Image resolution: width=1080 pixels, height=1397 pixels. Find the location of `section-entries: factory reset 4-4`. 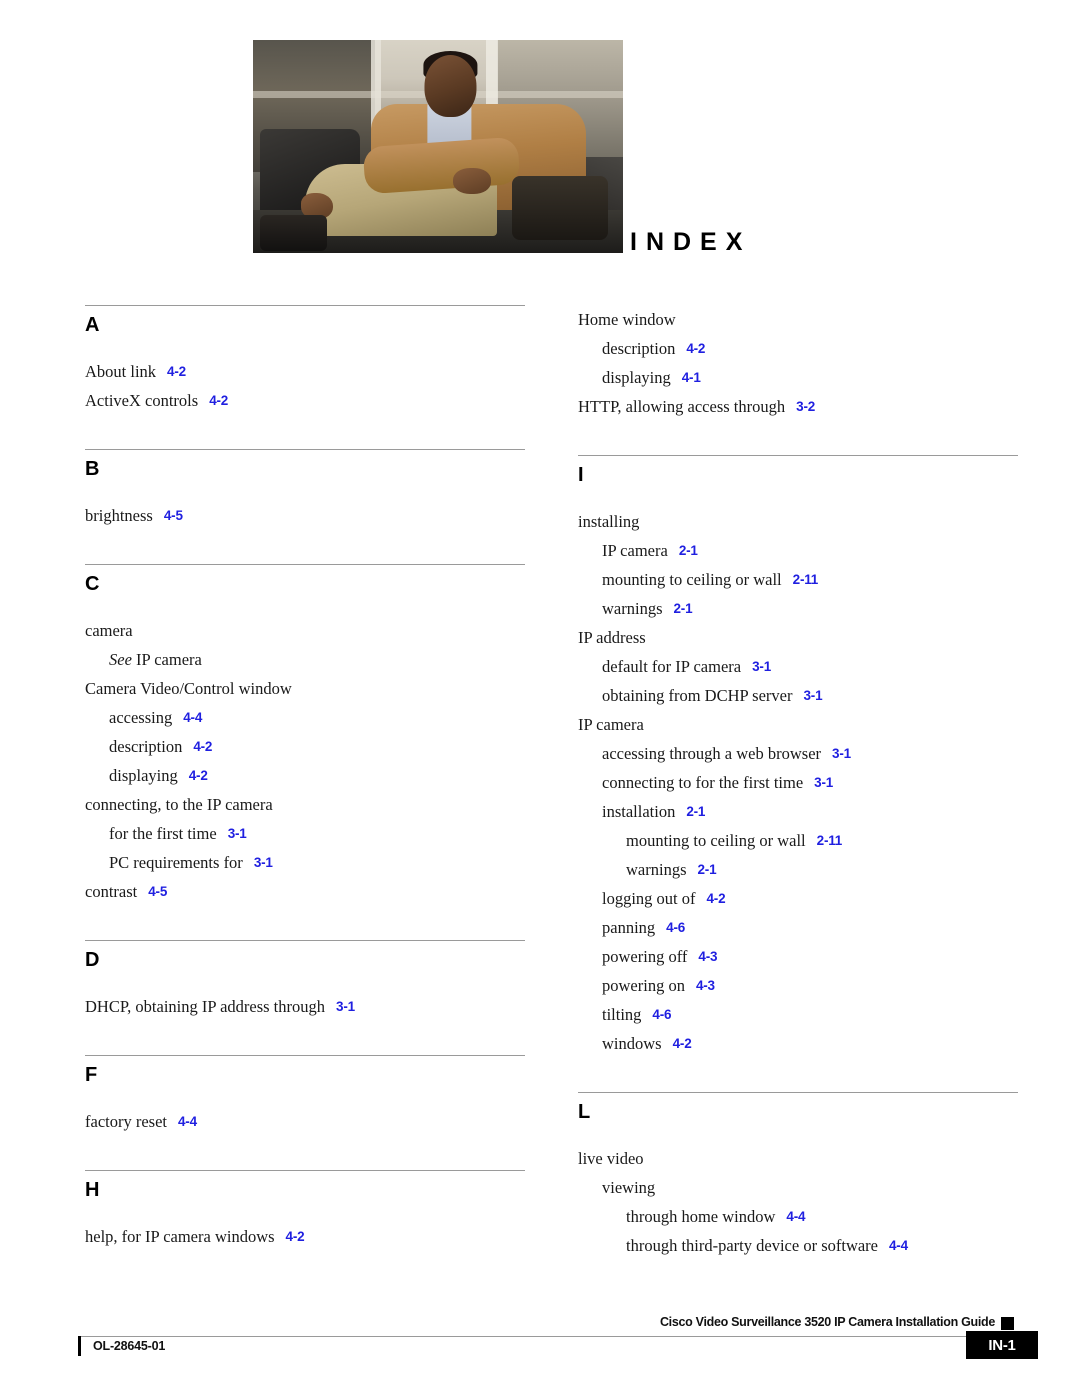

section-entries: factory reset 4-4 is located at coordinates (305, 1121).